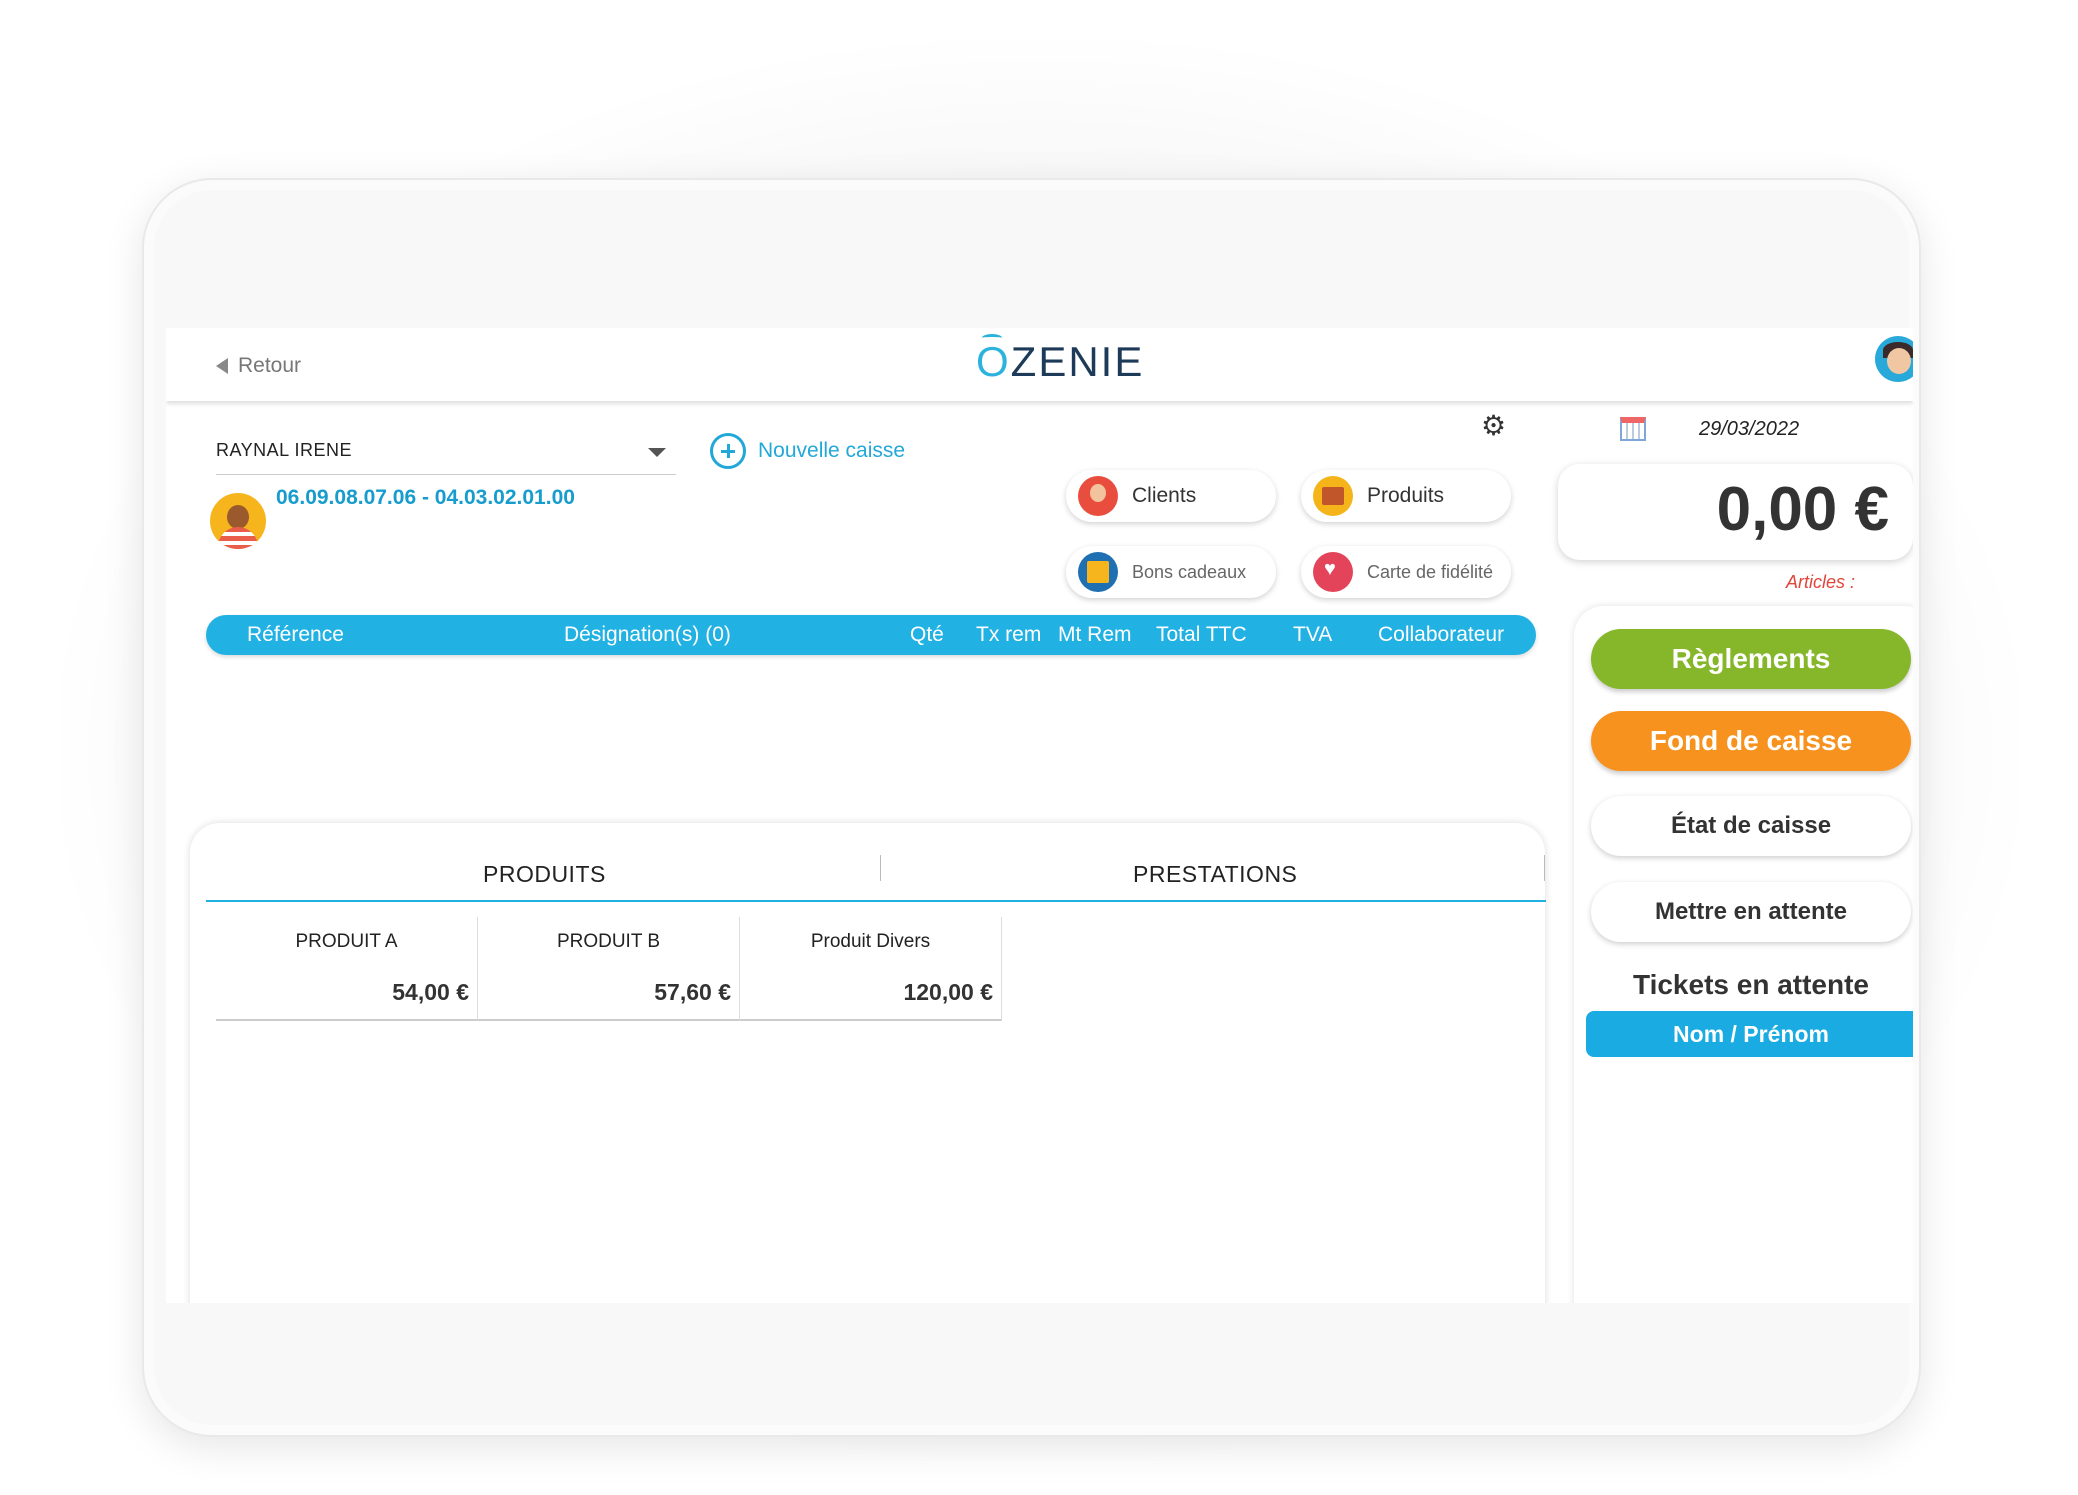 This screenshot has height=1495, width=2078. Describe the element at coordinates (1749, 1034) in the screenshot. I see `tickets-column-header: Nom / Prénom` at that location.